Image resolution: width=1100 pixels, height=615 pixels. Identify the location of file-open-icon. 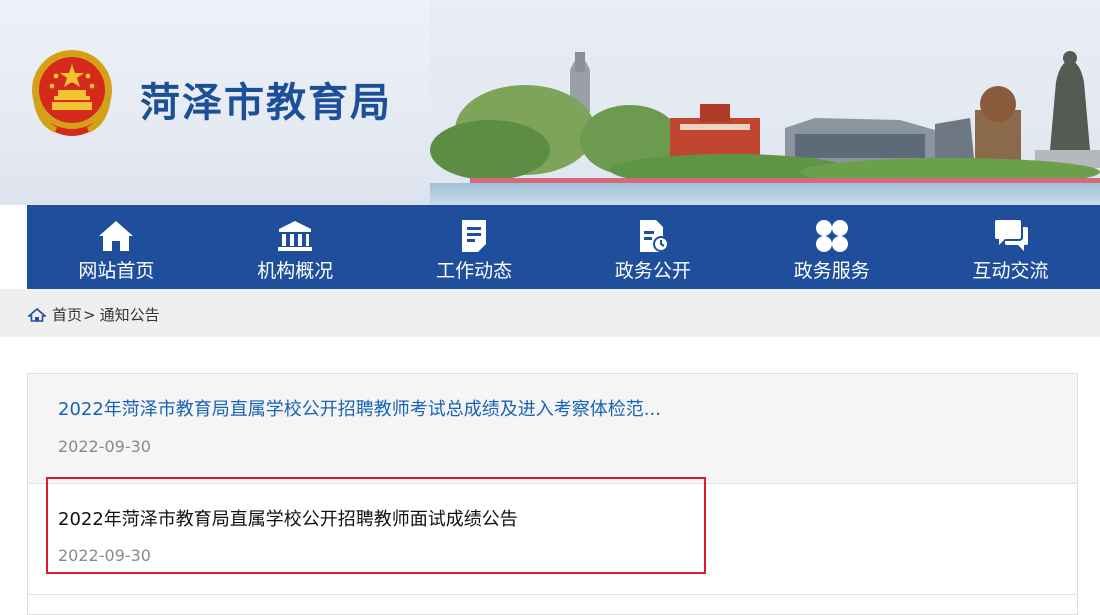
(653, 236).